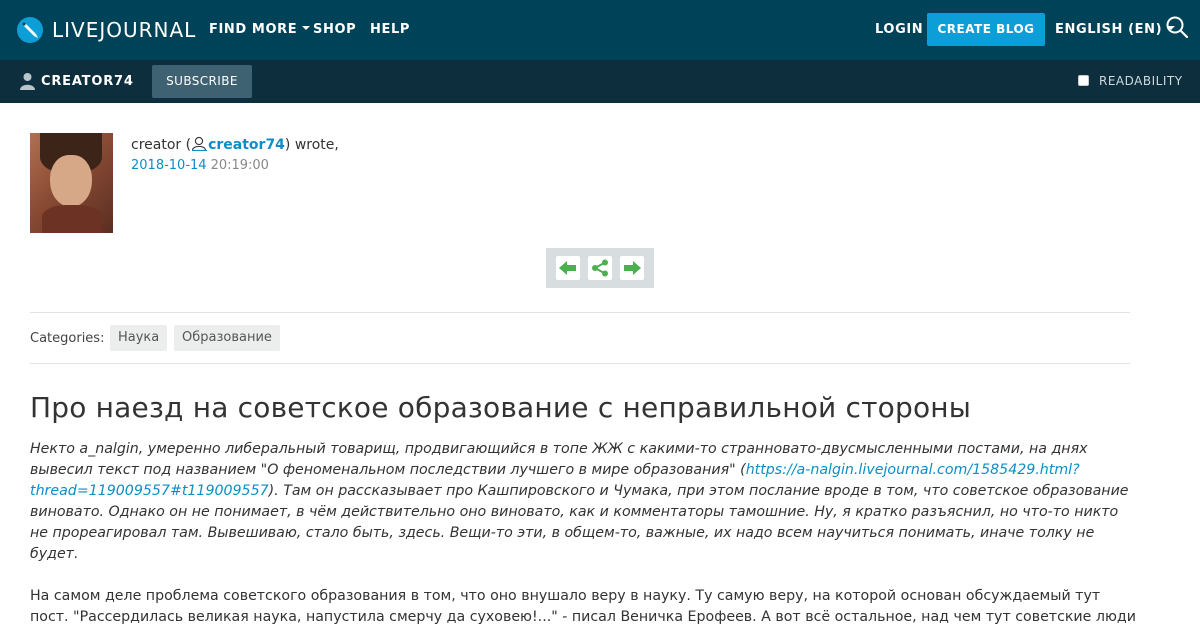  What do you see at coordinates (27, 81) in the screenshot?
I see `user-icon` at bounding box center [27, 81].